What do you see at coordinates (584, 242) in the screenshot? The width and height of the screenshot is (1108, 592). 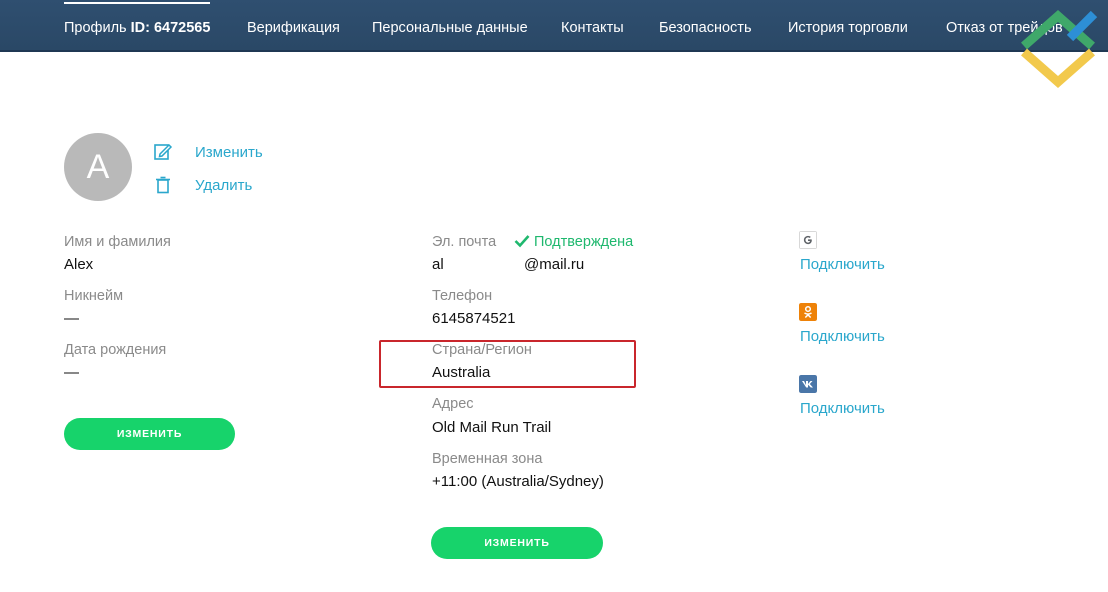 I see `email-status: Подтверждена` at bounding box center [584, 242].